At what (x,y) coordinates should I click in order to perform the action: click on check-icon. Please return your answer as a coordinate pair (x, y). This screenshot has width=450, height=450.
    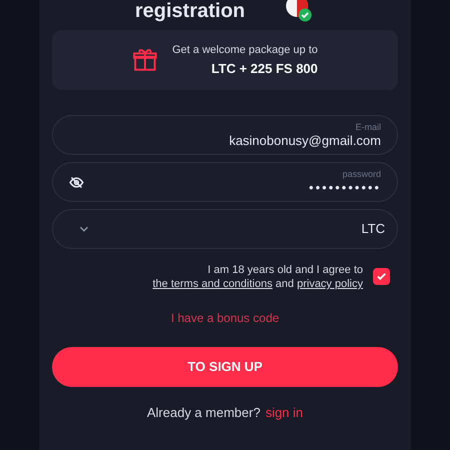
    Looking at the image, I should click on (381, 276).